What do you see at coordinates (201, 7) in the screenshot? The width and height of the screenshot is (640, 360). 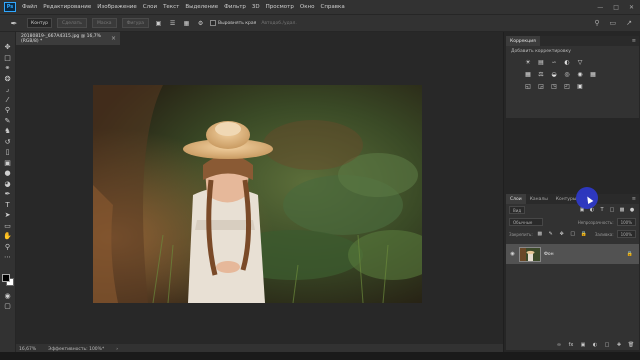 I see `menu-select: Выделение` at bounding box center [201, 7].